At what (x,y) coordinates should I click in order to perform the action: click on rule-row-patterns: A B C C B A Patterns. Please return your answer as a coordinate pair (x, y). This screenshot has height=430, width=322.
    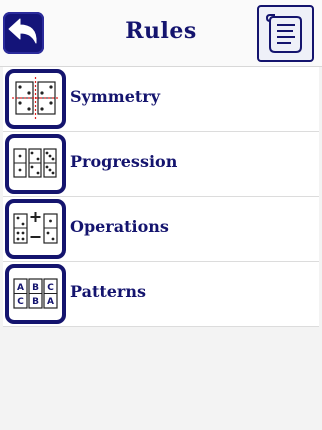
    Looking at the image, I should click on (161, 294).